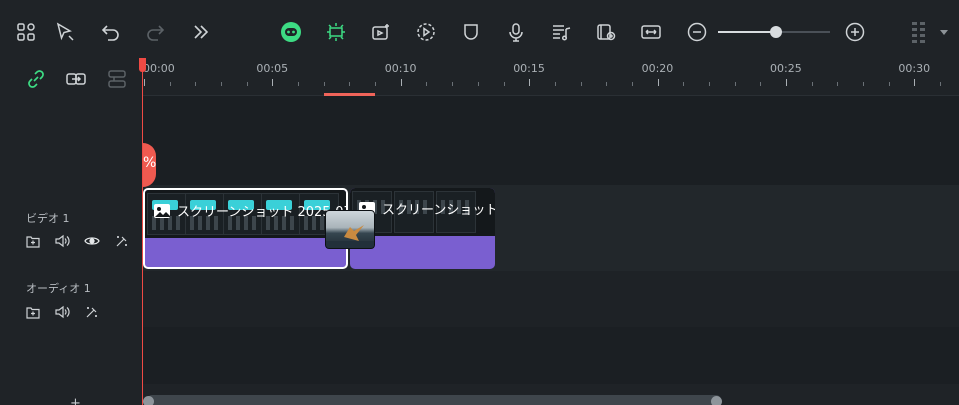 Image resolution: width=959 pixels, height=405 pixels. What do you see at coordinates (162, 210) in the screenshot?
I see `image-icon` at bounding box center [162, 210].